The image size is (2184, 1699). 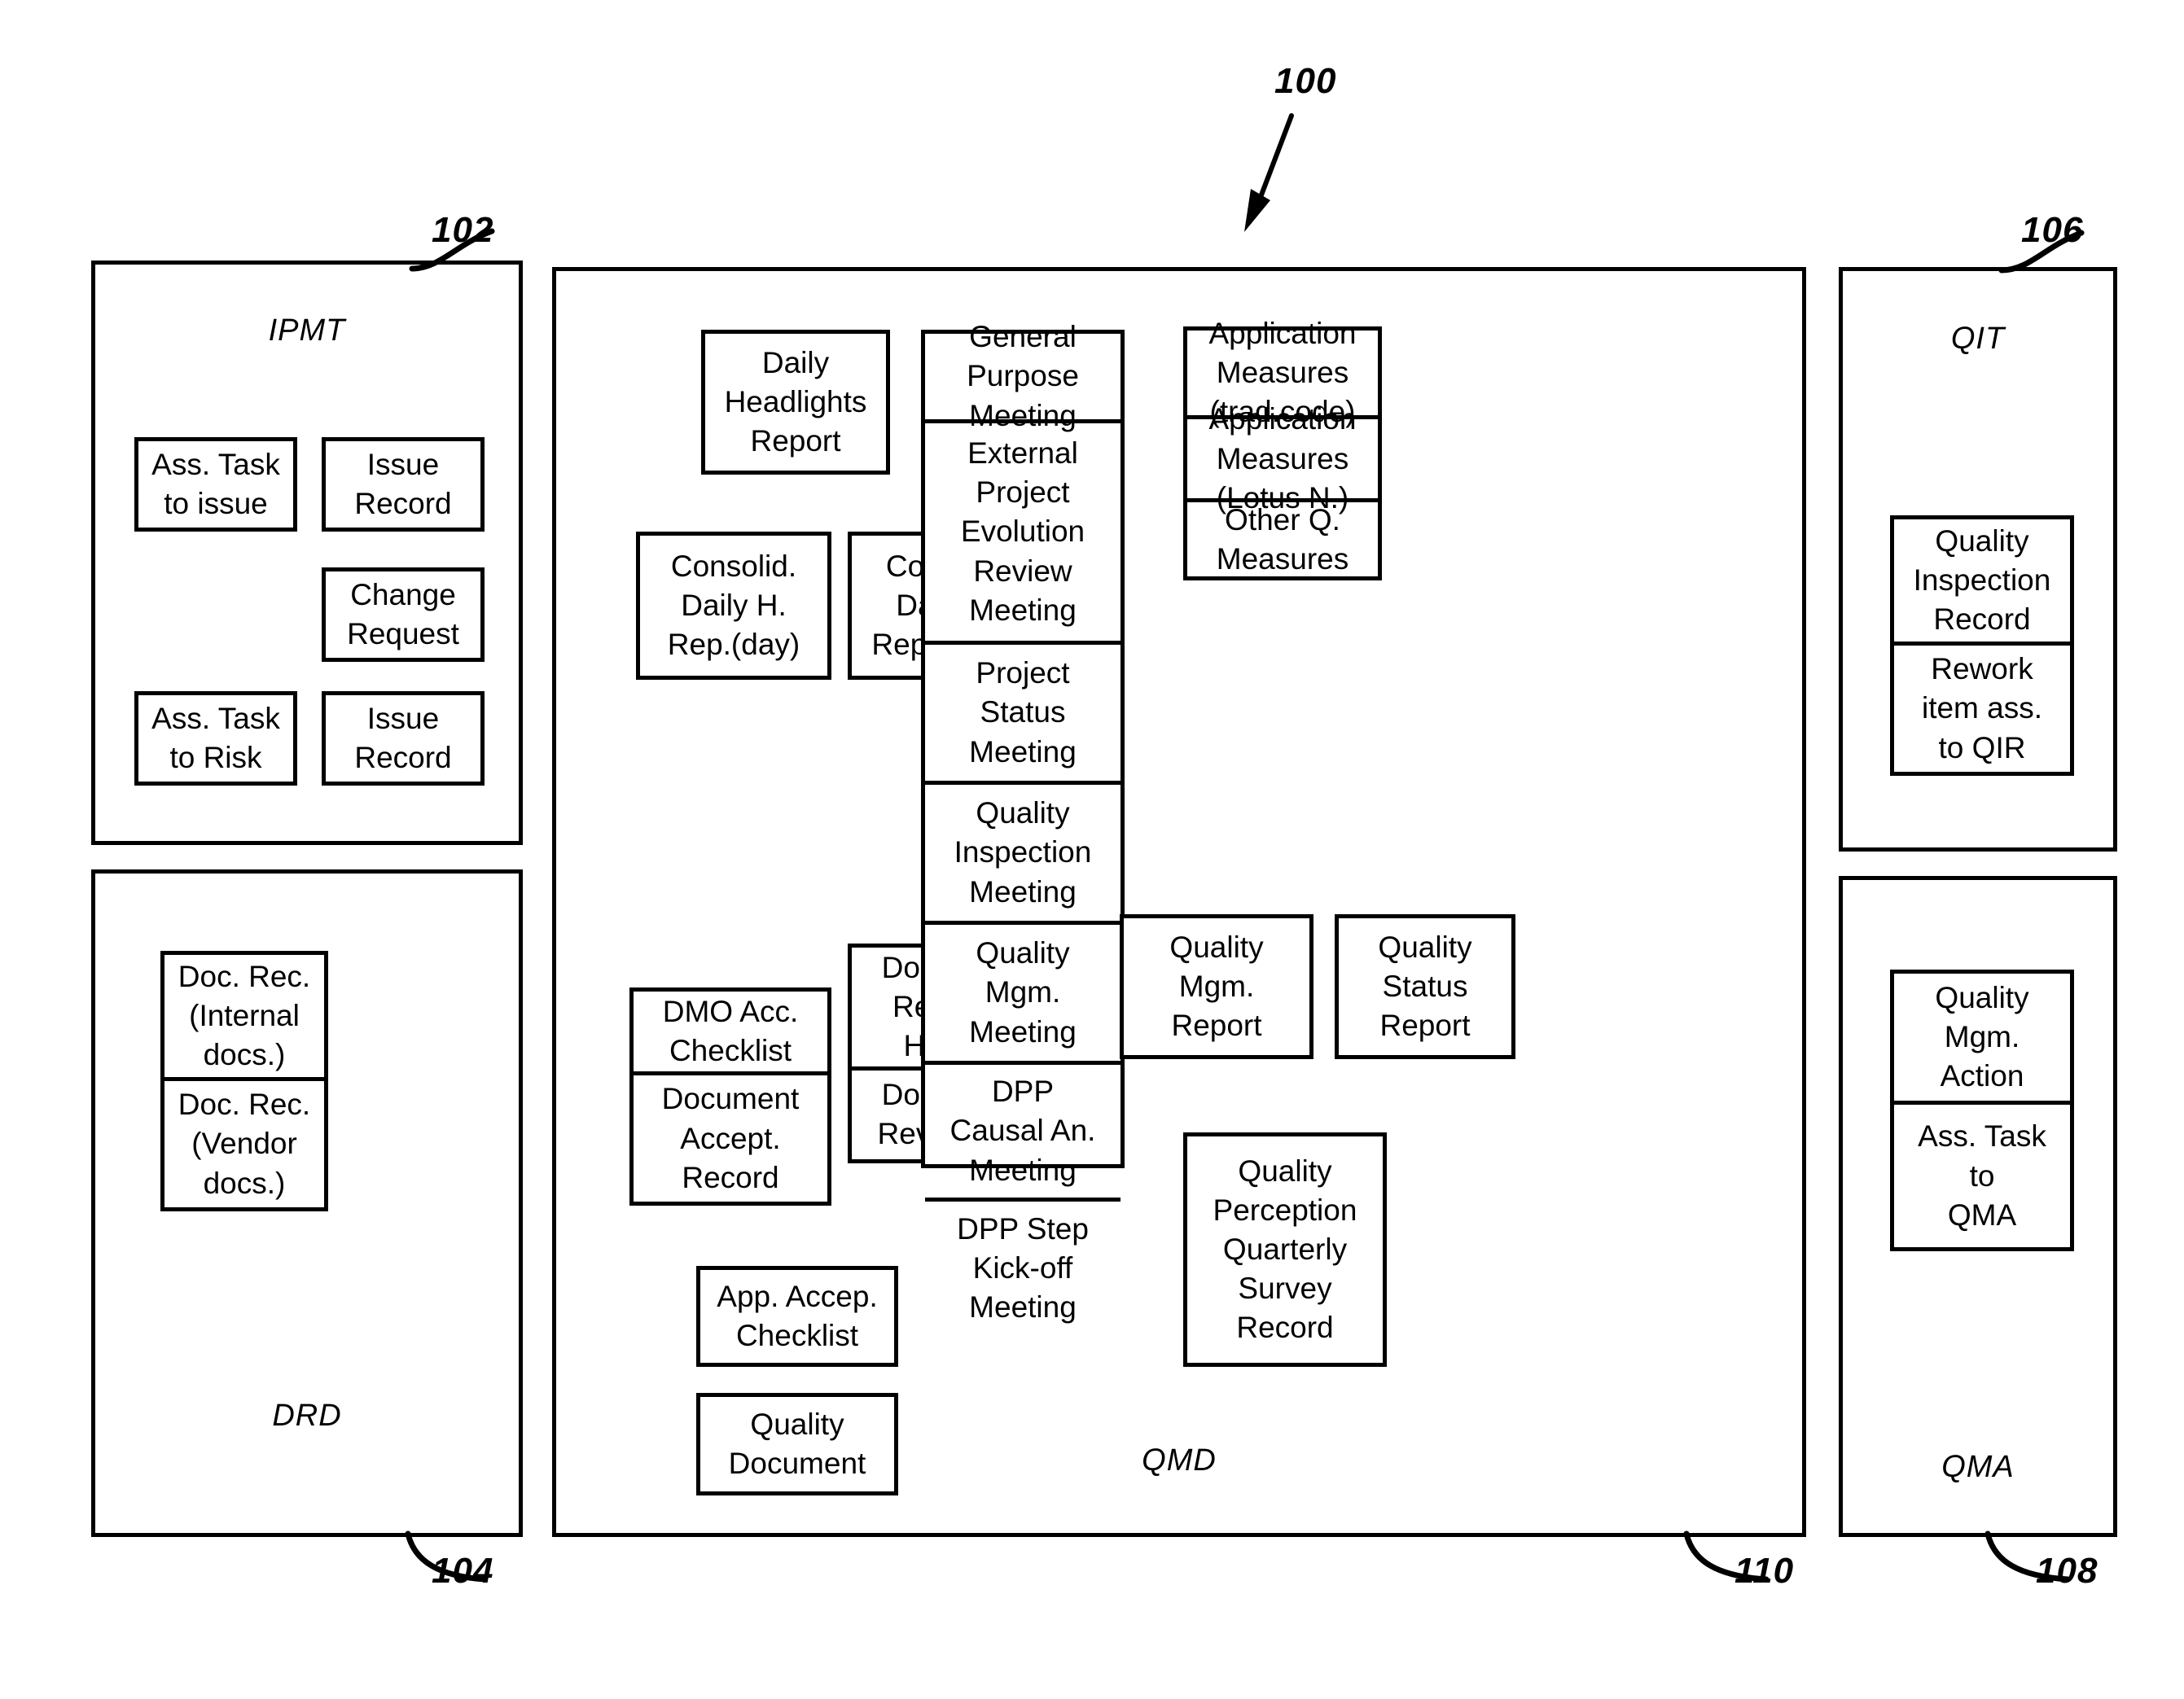 I want to click on line: Document, so click(x=730, y=1099).